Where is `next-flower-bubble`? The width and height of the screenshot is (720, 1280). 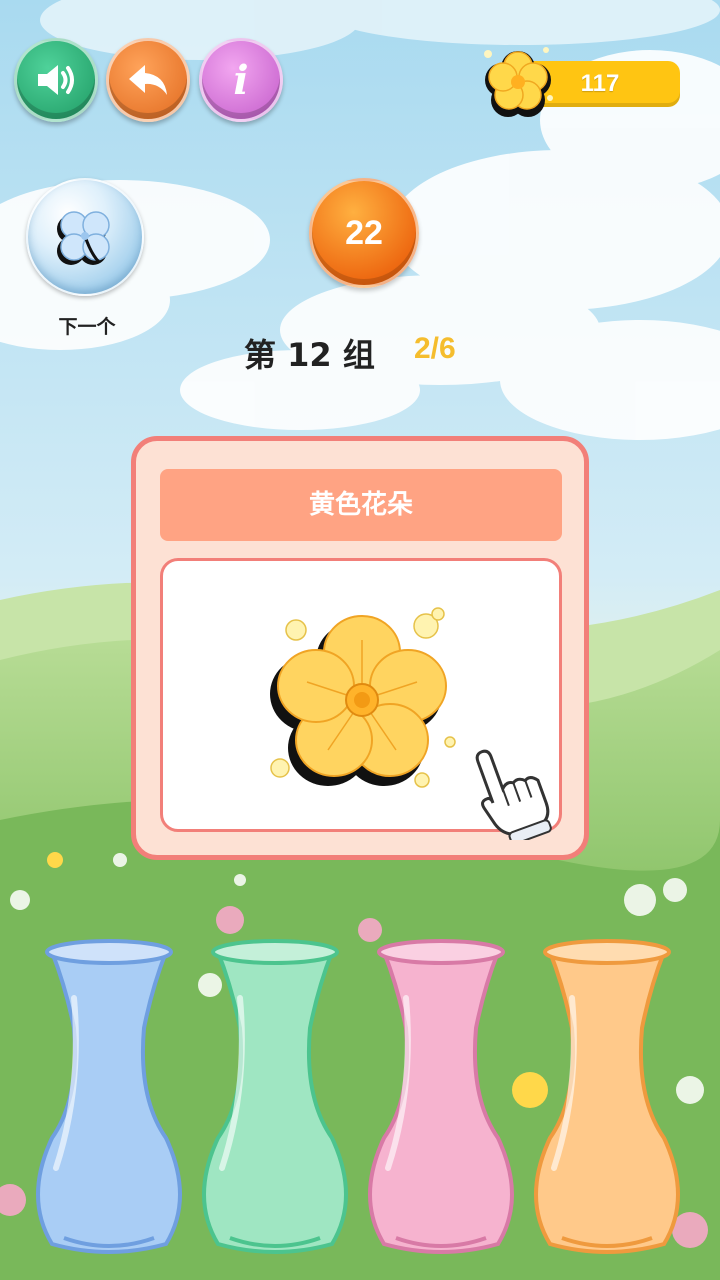
next-flower-bubble is located at coordinates (85, 237).